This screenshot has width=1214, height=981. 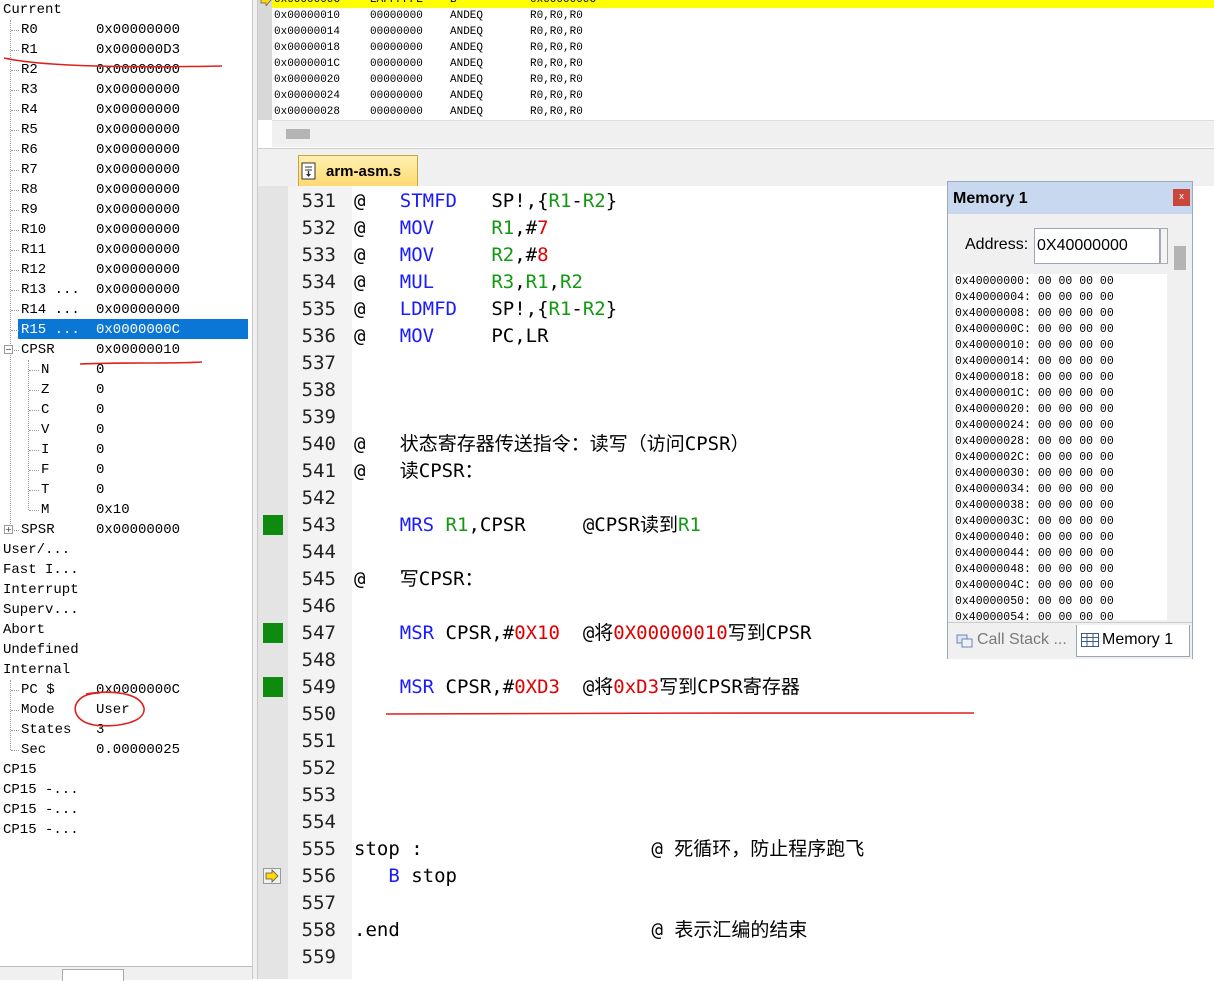 I want to click on disassembly-current-row: 0x0000000C EAFFFFFE B 0x0000000C, so click(x=737, y=4).